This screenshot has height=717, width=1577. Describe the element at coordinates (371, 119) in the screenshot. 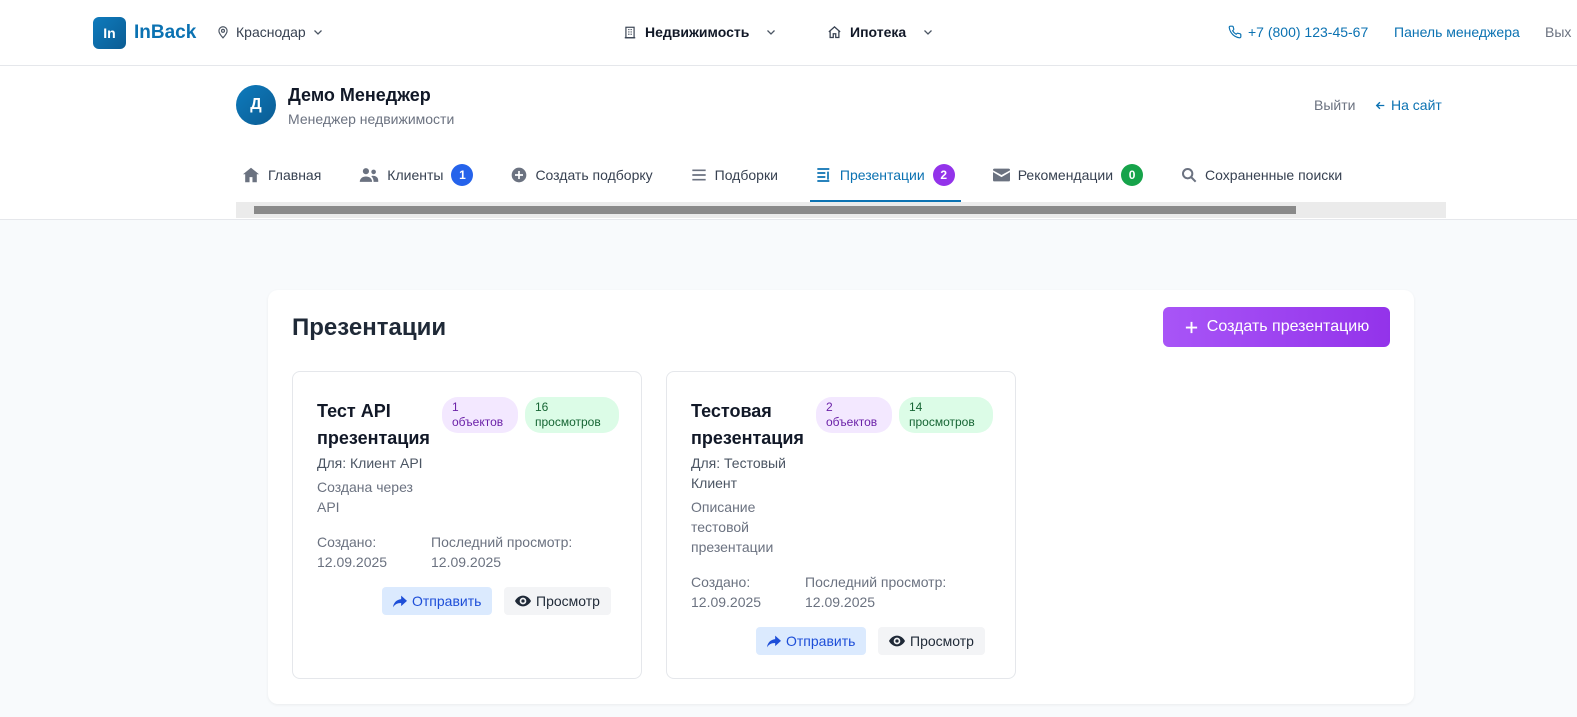

I see `manager-role: Менеджер недвижимости` at that location.